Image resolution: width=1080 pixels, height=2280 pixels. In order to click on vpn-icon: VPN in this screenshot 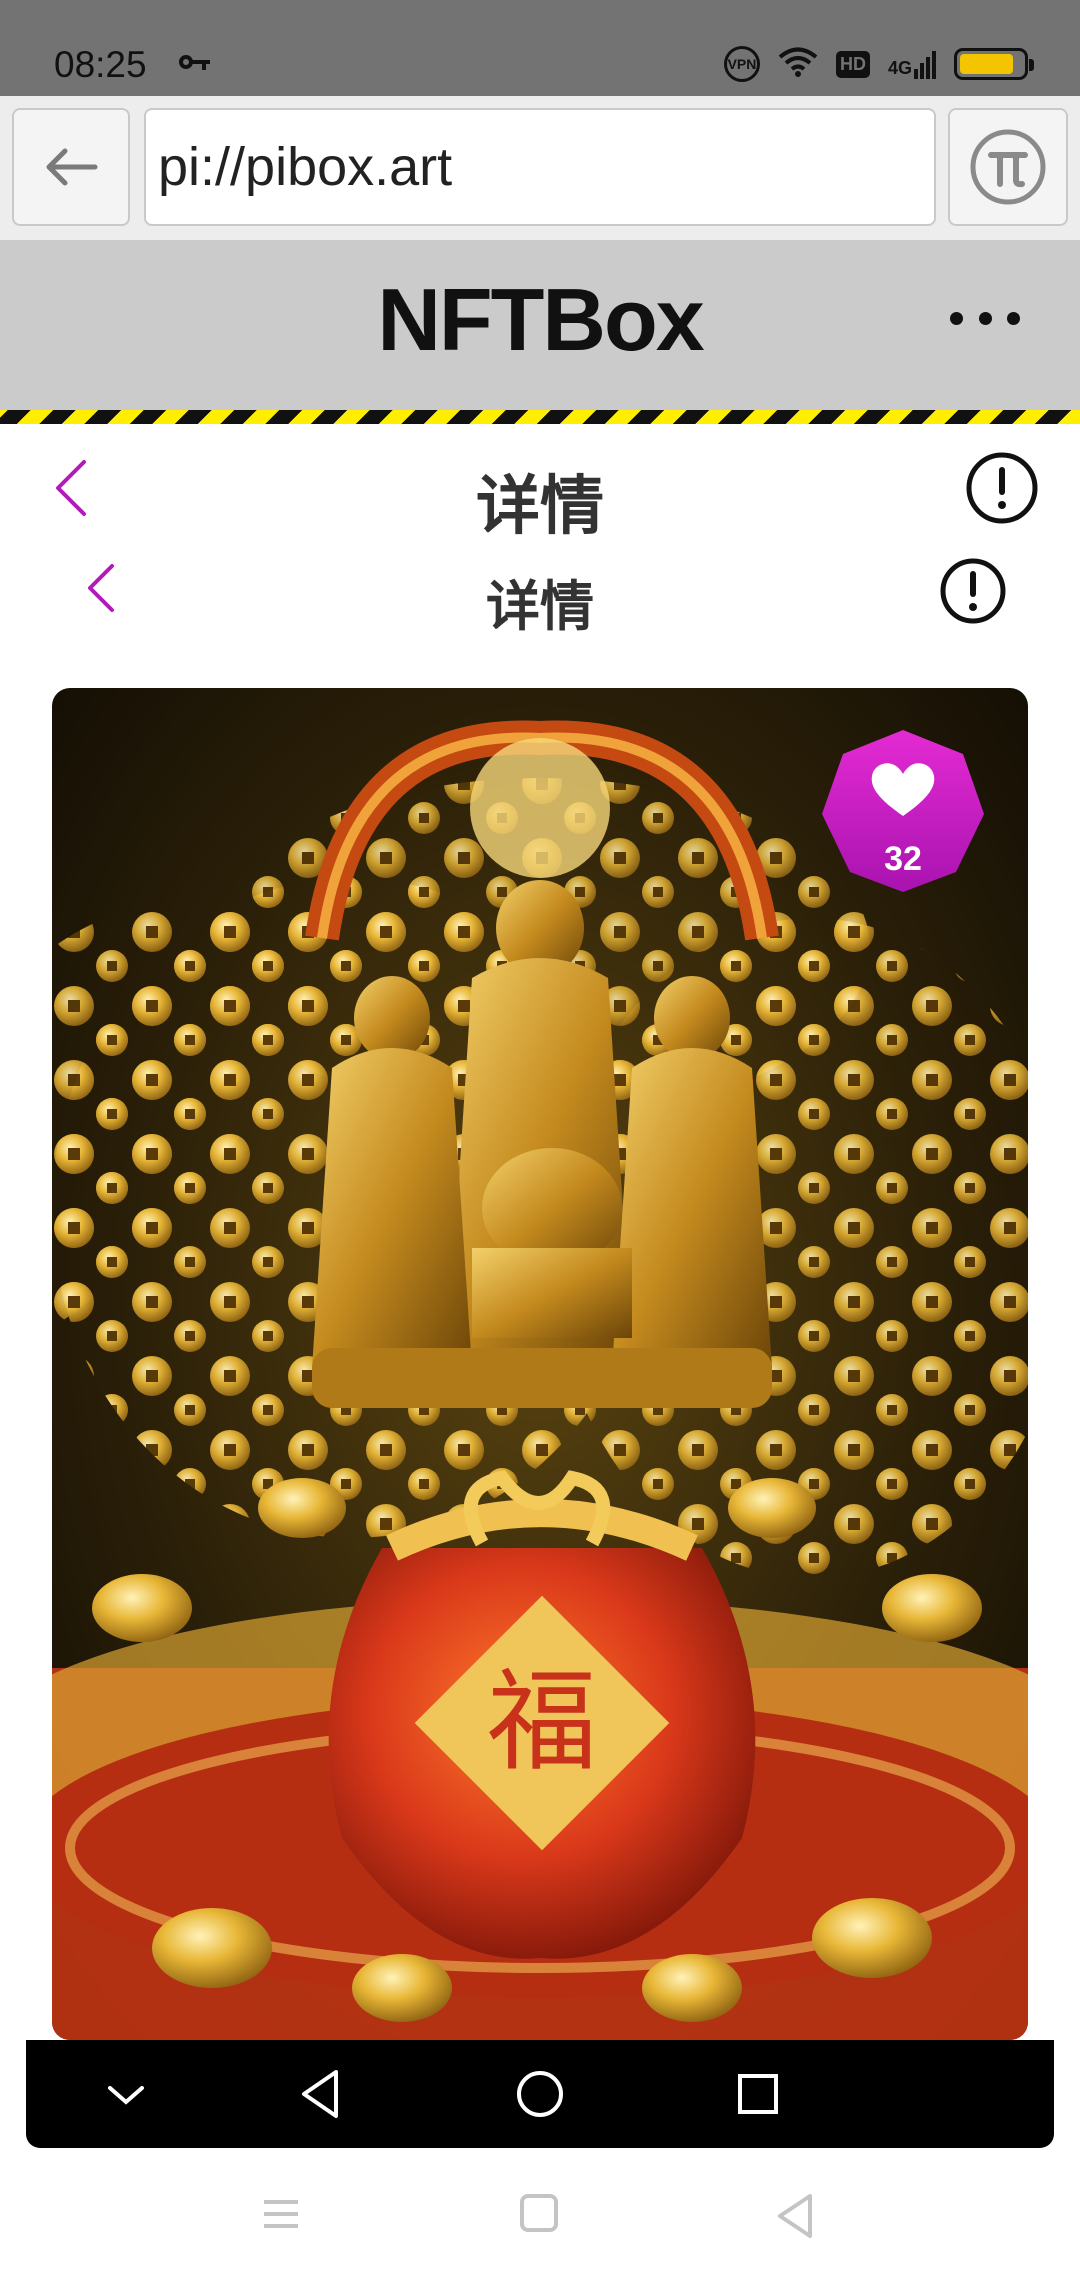, I will do `click(741, 64)`.